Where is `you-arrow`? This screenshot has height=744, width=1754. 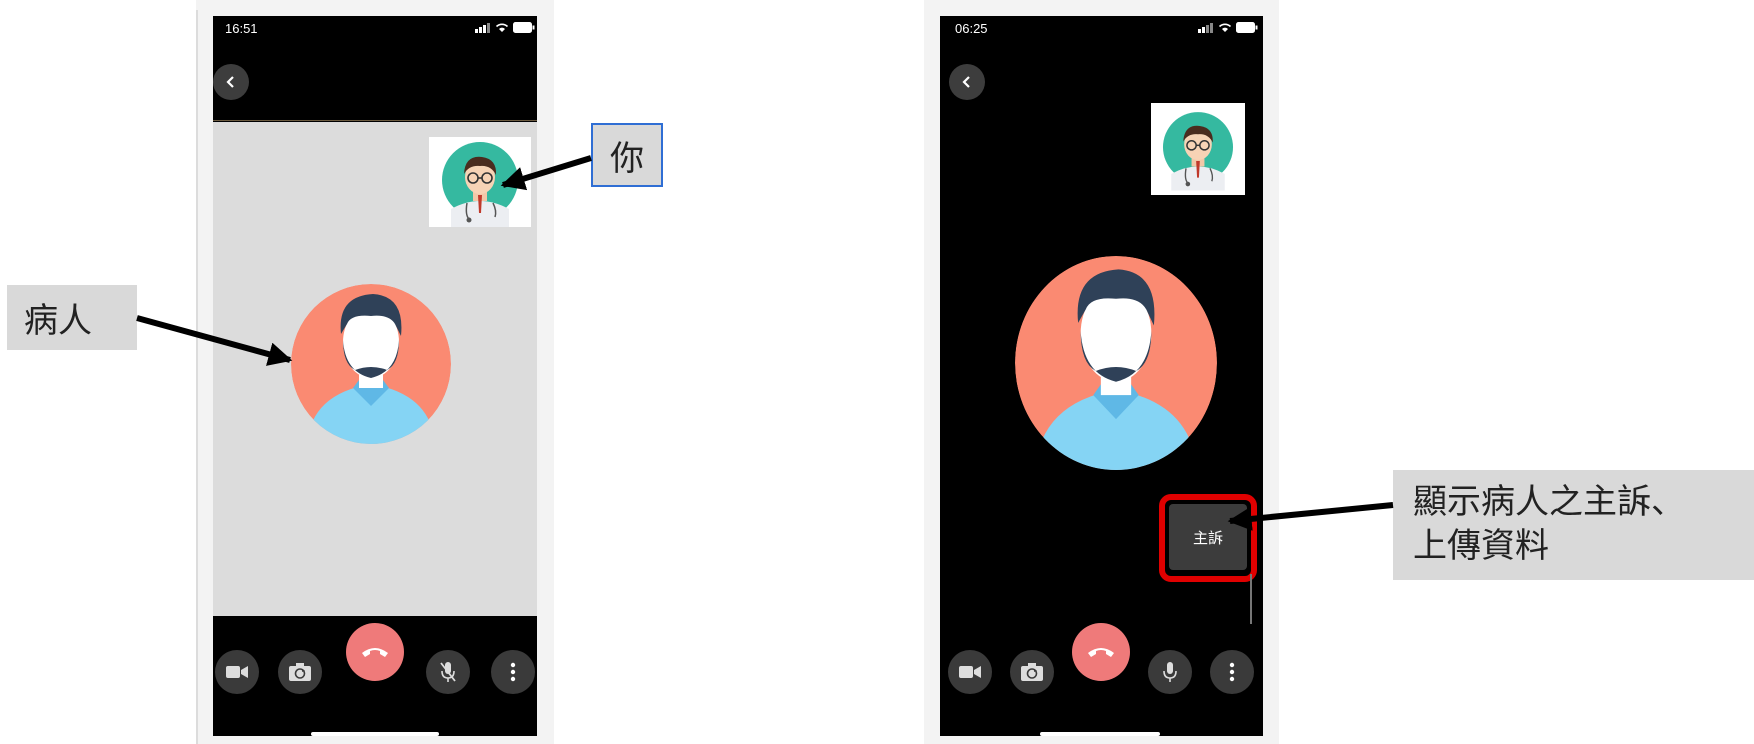 you-arrow is located at coordinates (546, 173).